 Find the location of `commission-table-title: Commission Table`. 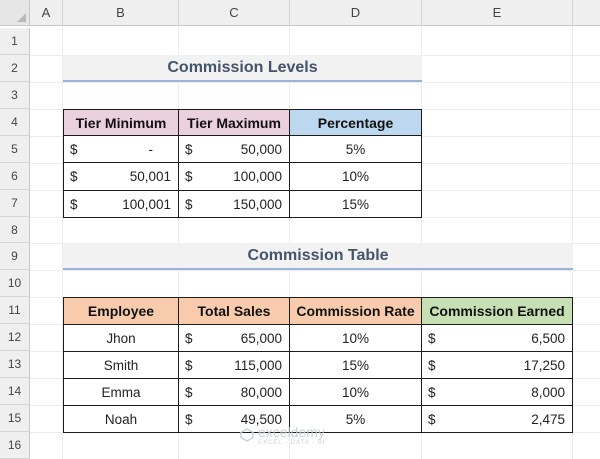

commission-table-title: Commission Table is located at coordinates (318, 256).